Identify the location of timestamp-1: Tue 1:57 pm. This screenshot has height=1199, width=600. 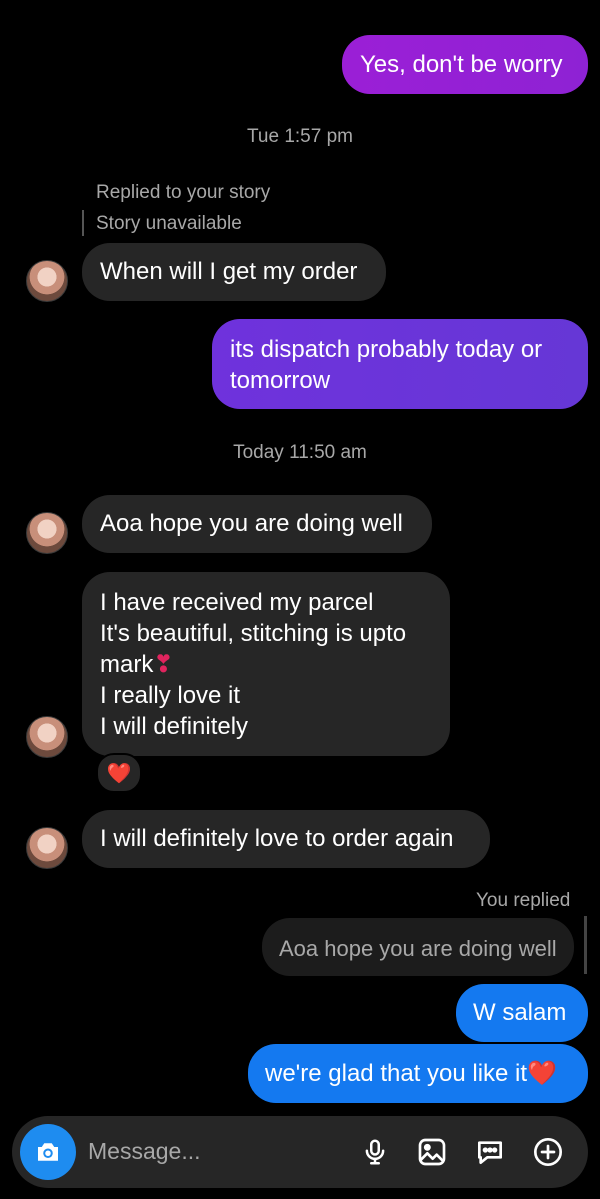
(300, 136).